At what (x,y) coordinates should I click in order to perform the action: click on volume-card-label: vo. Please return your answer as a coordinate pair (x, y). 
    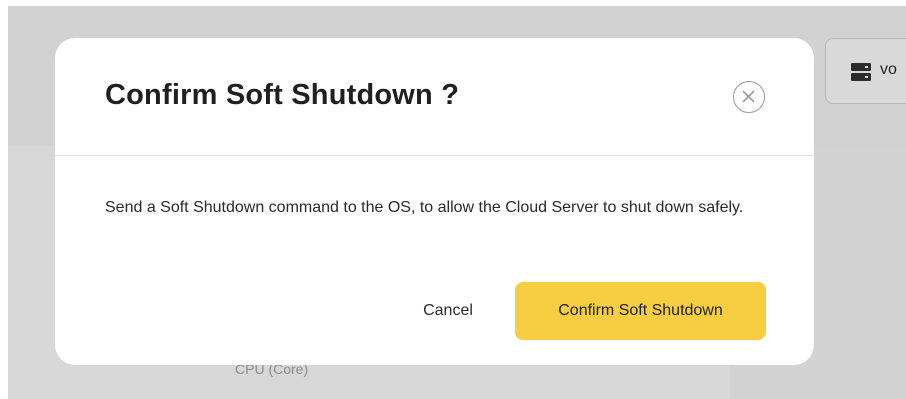
    Looking at the image, I should click on (888, 69).